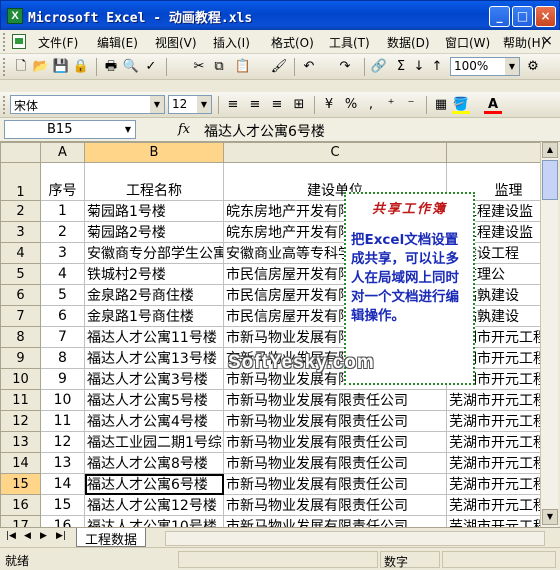 The image size is (560, 570). What do you see at coordinates (411, 105) in the screenshot?
I see `decrease-decimal-icon: ⁻` at bounding box center [411, 105].